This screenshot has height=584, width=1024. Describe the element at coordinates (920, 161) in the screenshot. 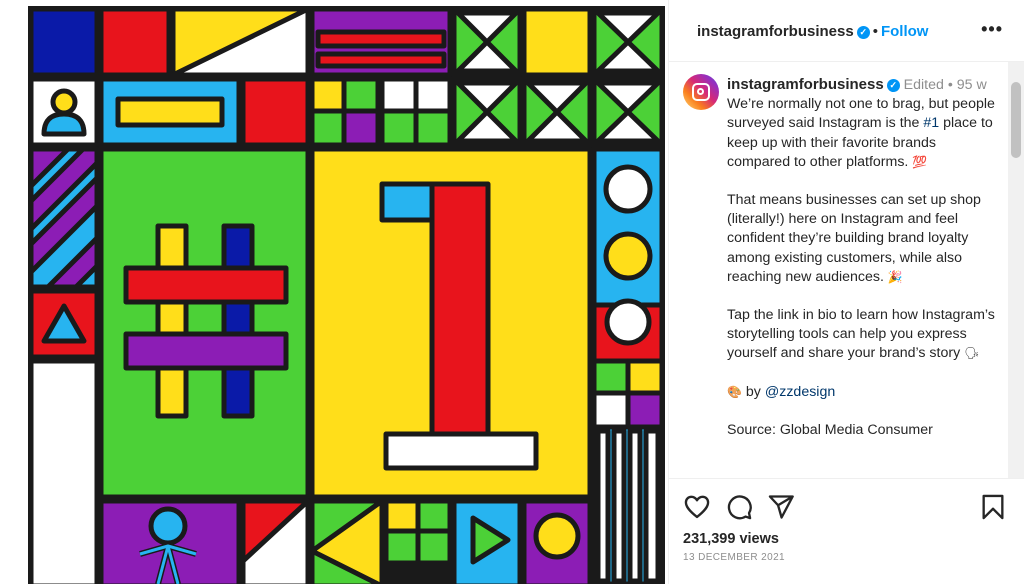

I see `hundred-points-emoji: 💯` at that location.